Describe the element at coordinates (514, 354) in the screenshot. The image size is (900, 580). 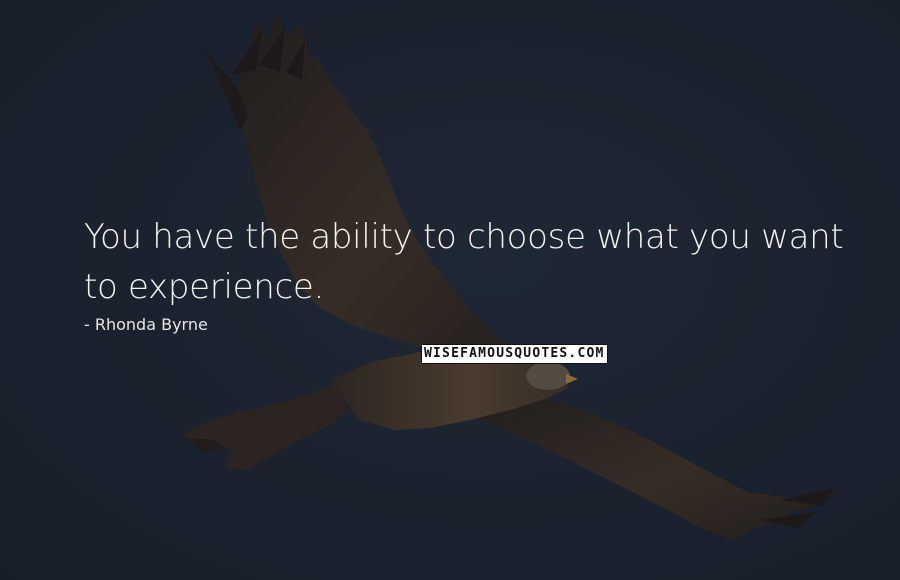
I see `watermark-logo: WISEFAMOUSQUOTES.COM` at that location.